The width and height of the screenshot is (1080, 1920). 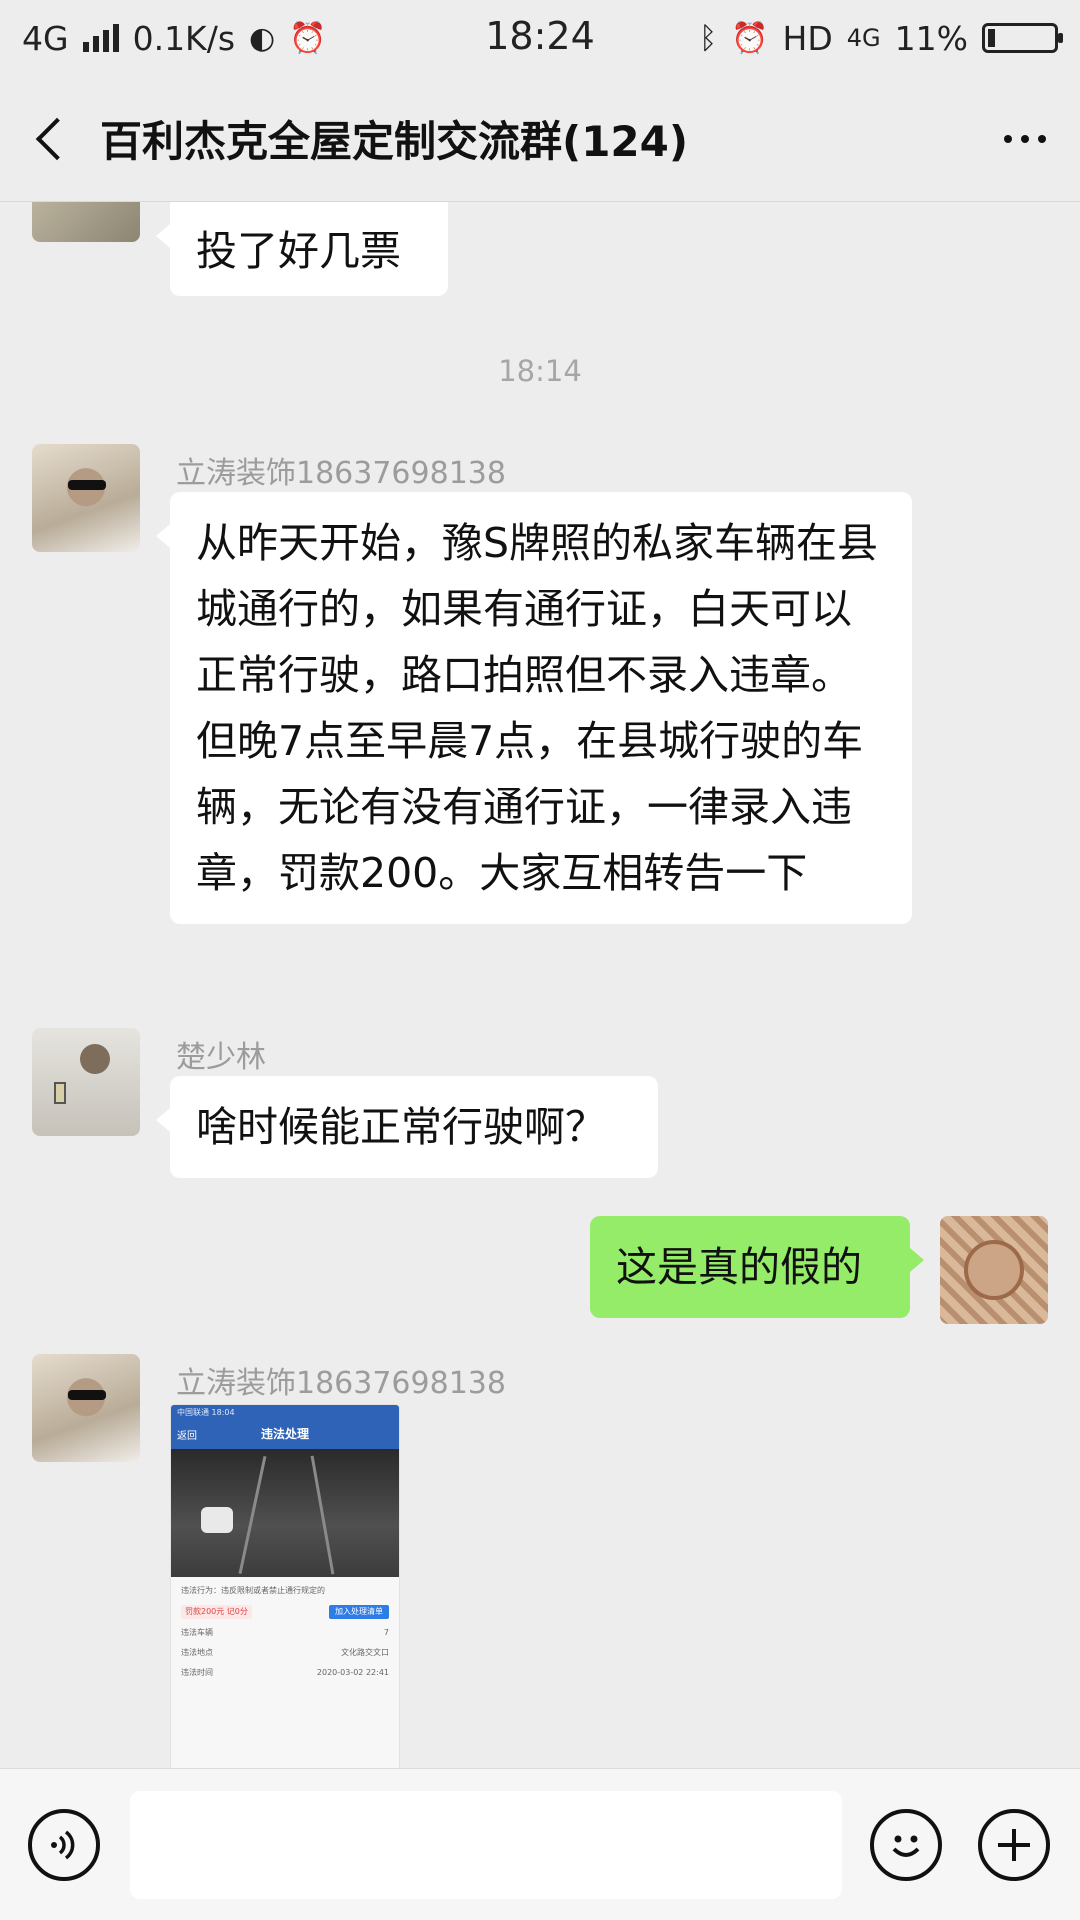 I want to click on chat-header: 百利杰克全屋定制交流群(124), so click(x=540, y=139).